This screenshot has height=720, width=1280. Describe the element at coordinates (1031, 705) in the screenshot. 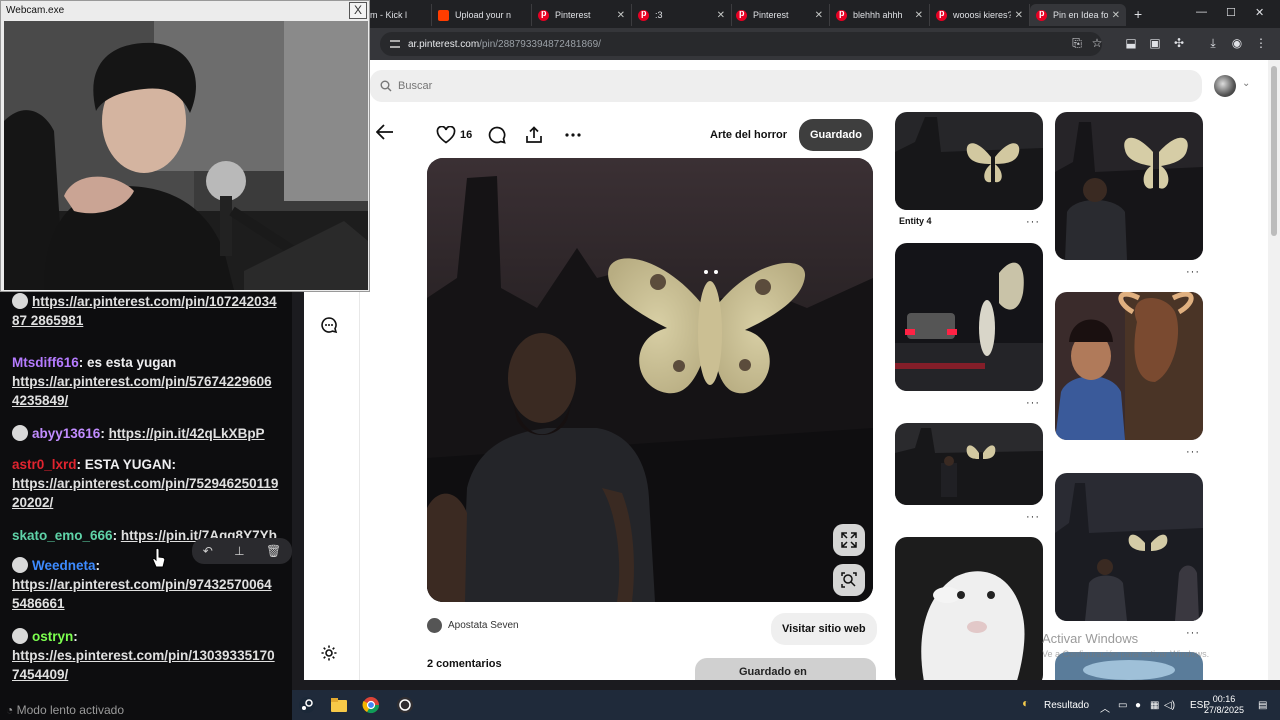

I see `weather-icon: ◐` at that location.